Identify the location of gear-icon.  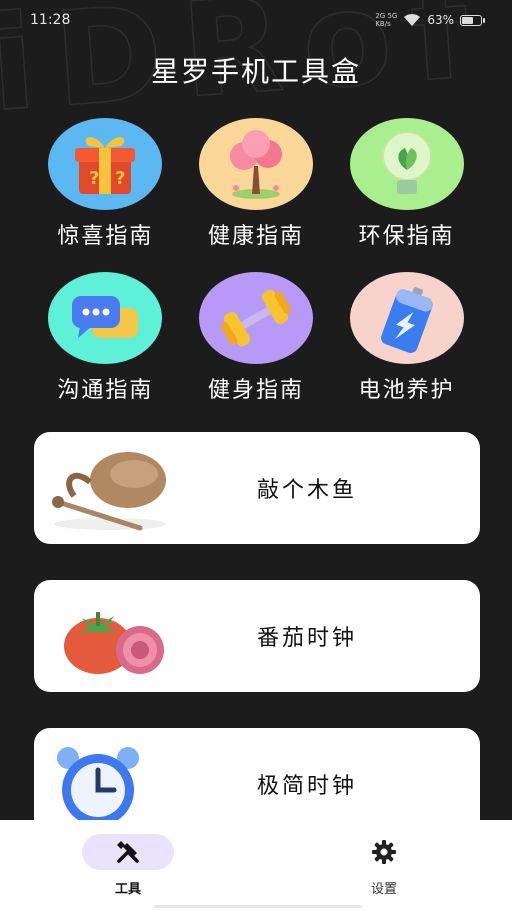
(384, 852).